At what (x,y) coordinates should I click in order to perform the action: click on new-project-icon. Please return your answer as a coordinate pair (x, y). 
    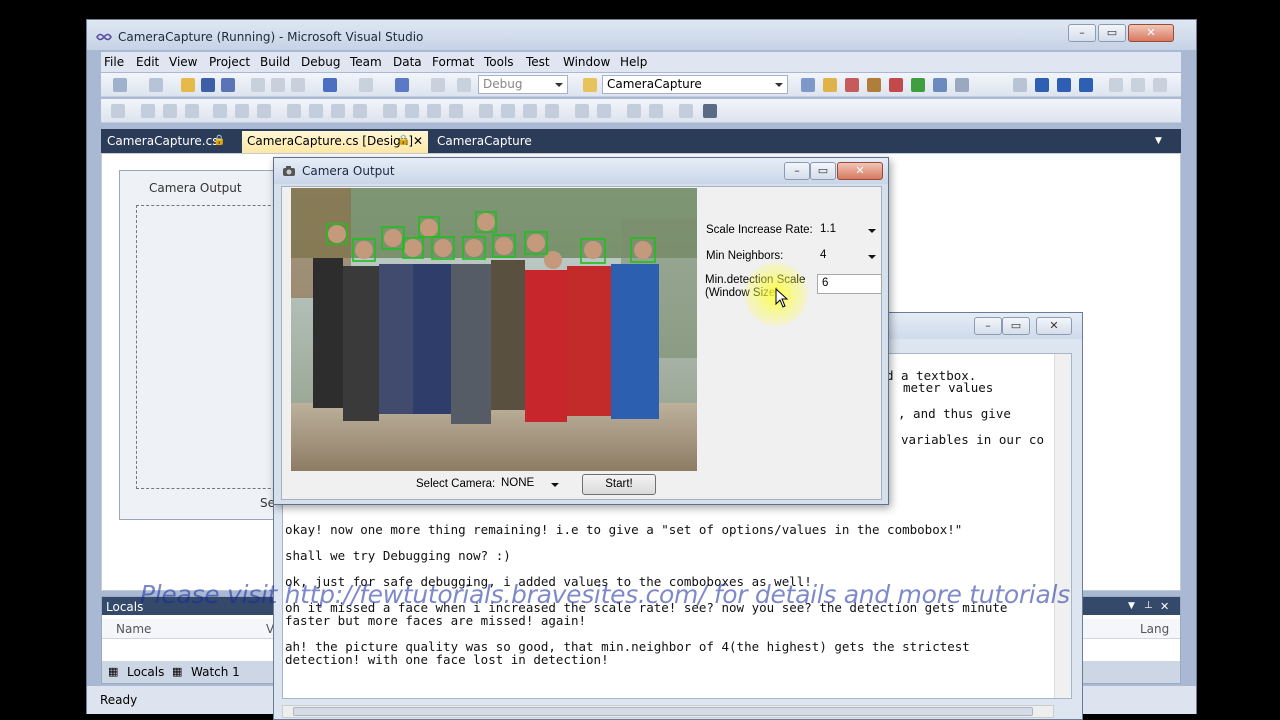
    Looking at the image, I should click on (120, 85).